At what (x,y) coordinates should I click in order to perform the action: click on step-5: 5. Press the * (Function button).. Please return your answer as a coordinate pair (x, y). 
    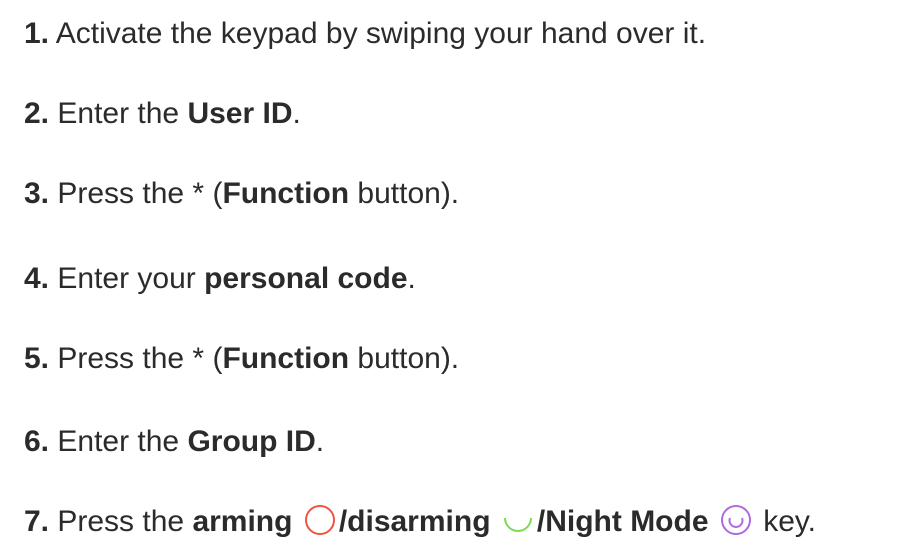
    Looking at the image, I should click on (241, 359).